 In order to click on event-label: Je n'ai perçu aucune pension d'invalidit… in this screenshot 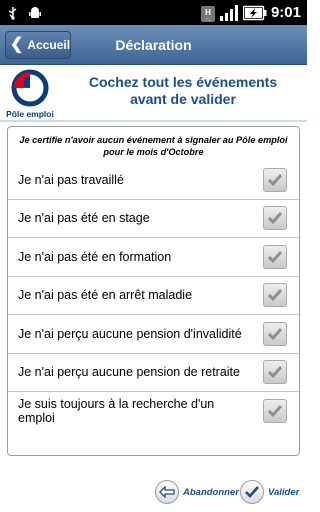, I will do `click(130, 333)`.